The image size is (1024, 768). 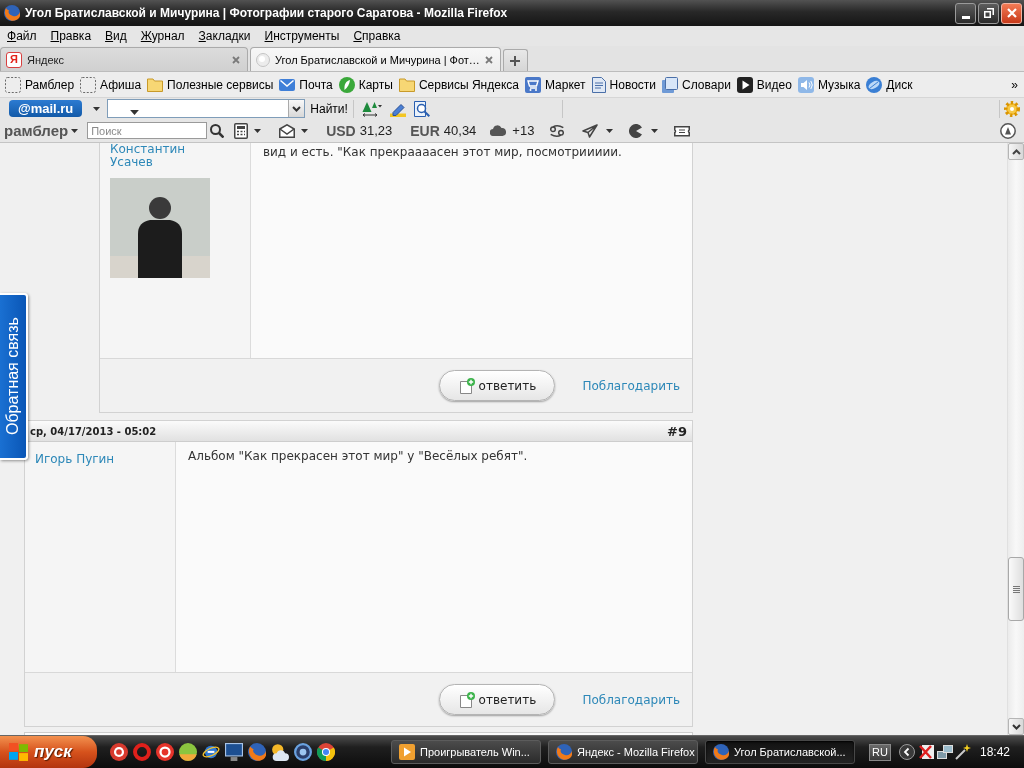 I want to click on magic-wand-icon, so click(x=962, y=752).